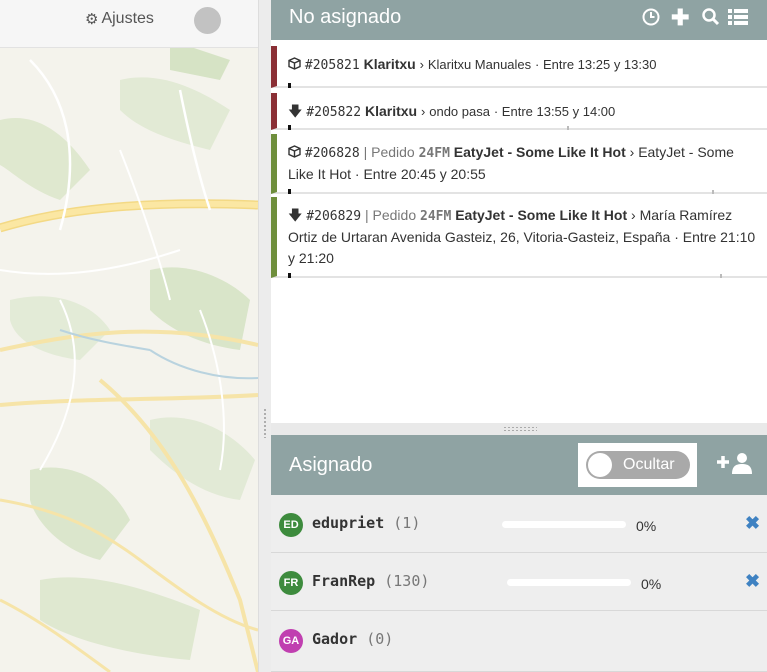 The height and width of the screenshot is (672, 767). I want to click on driver-row: ED edupriet (1) 0% ✖, so click(519, 524).